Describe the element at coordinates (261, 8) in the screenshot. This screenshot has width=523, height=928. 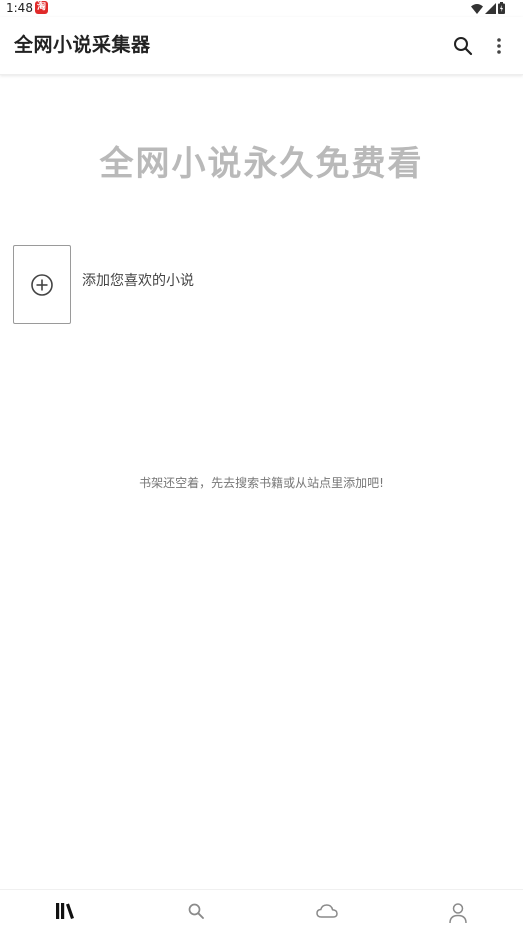
I see `status-bar: 1:48 淘` at that location.